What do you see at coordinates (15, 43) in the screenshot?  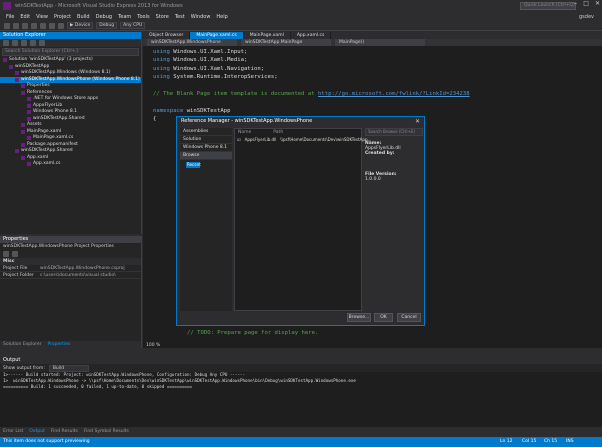 I see `sync-icon` at bounding box center [15, 43].